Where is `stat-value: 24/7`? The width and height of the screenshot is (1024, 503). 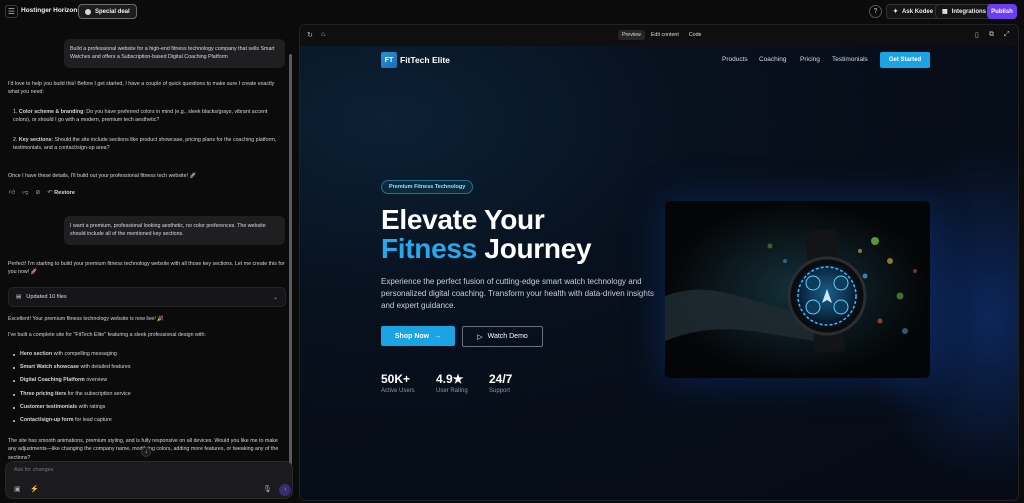 stat-value: 24/7 is located at coordinates (501, 379).